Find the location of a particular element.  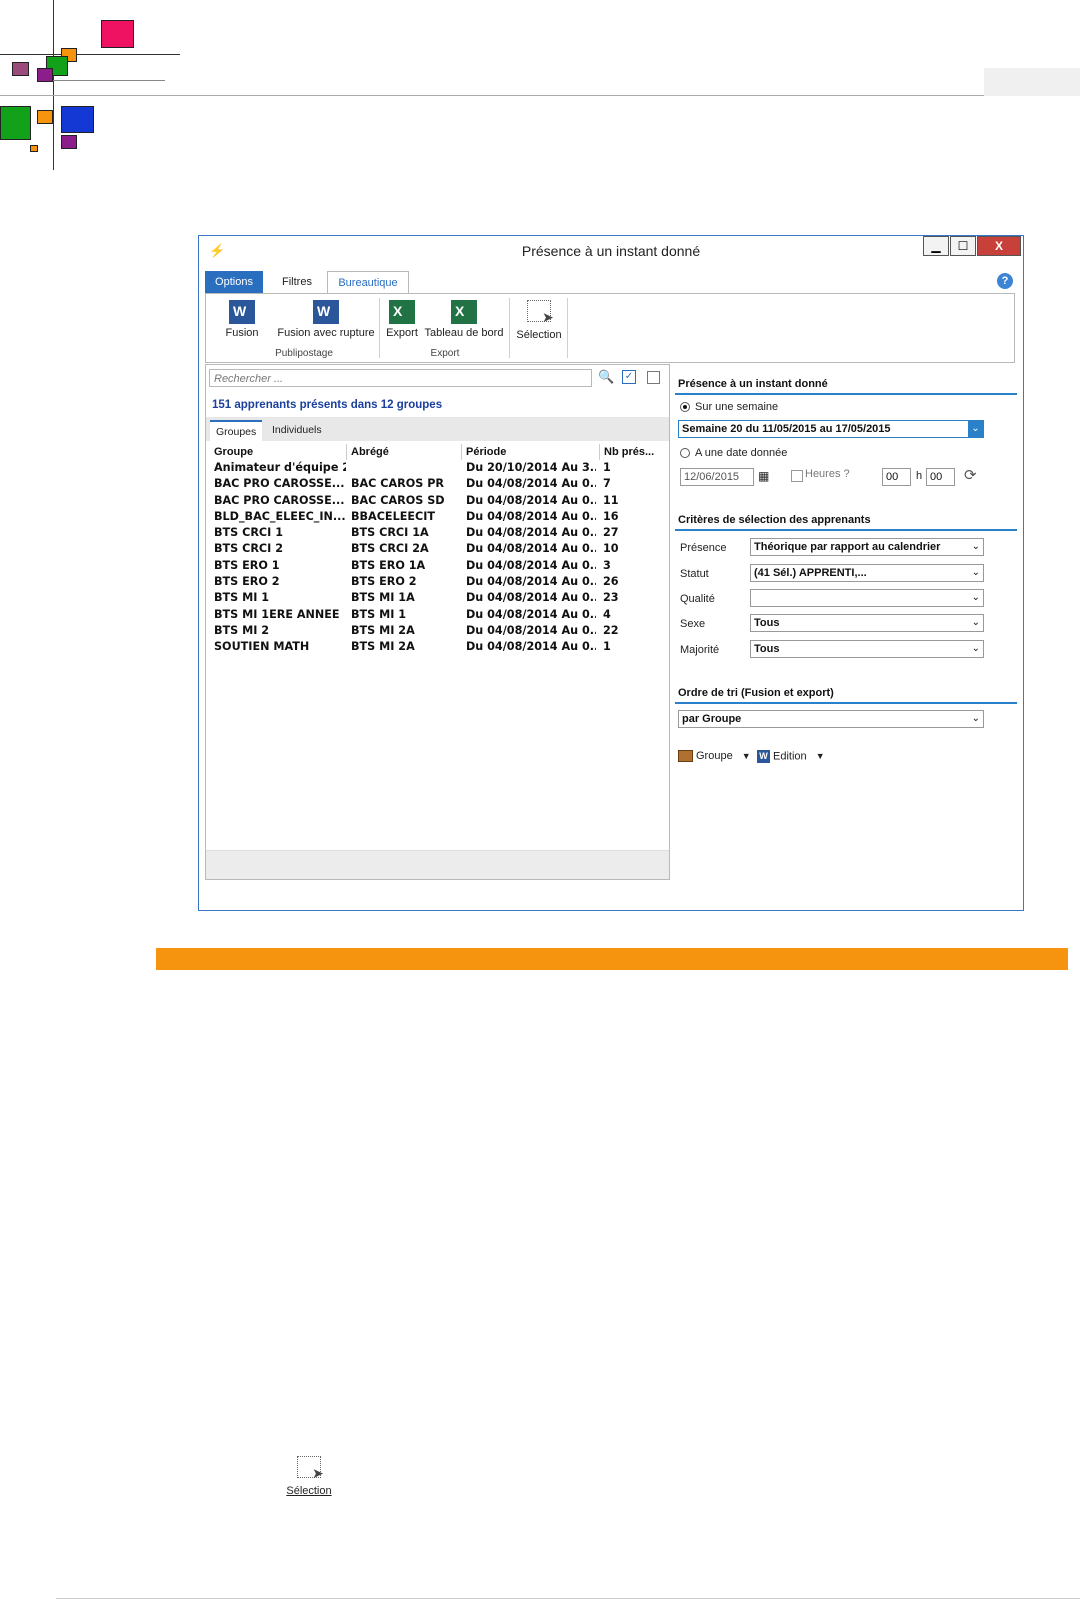

edition-button: W Edition ▼ is located at coordinates (791, 756).